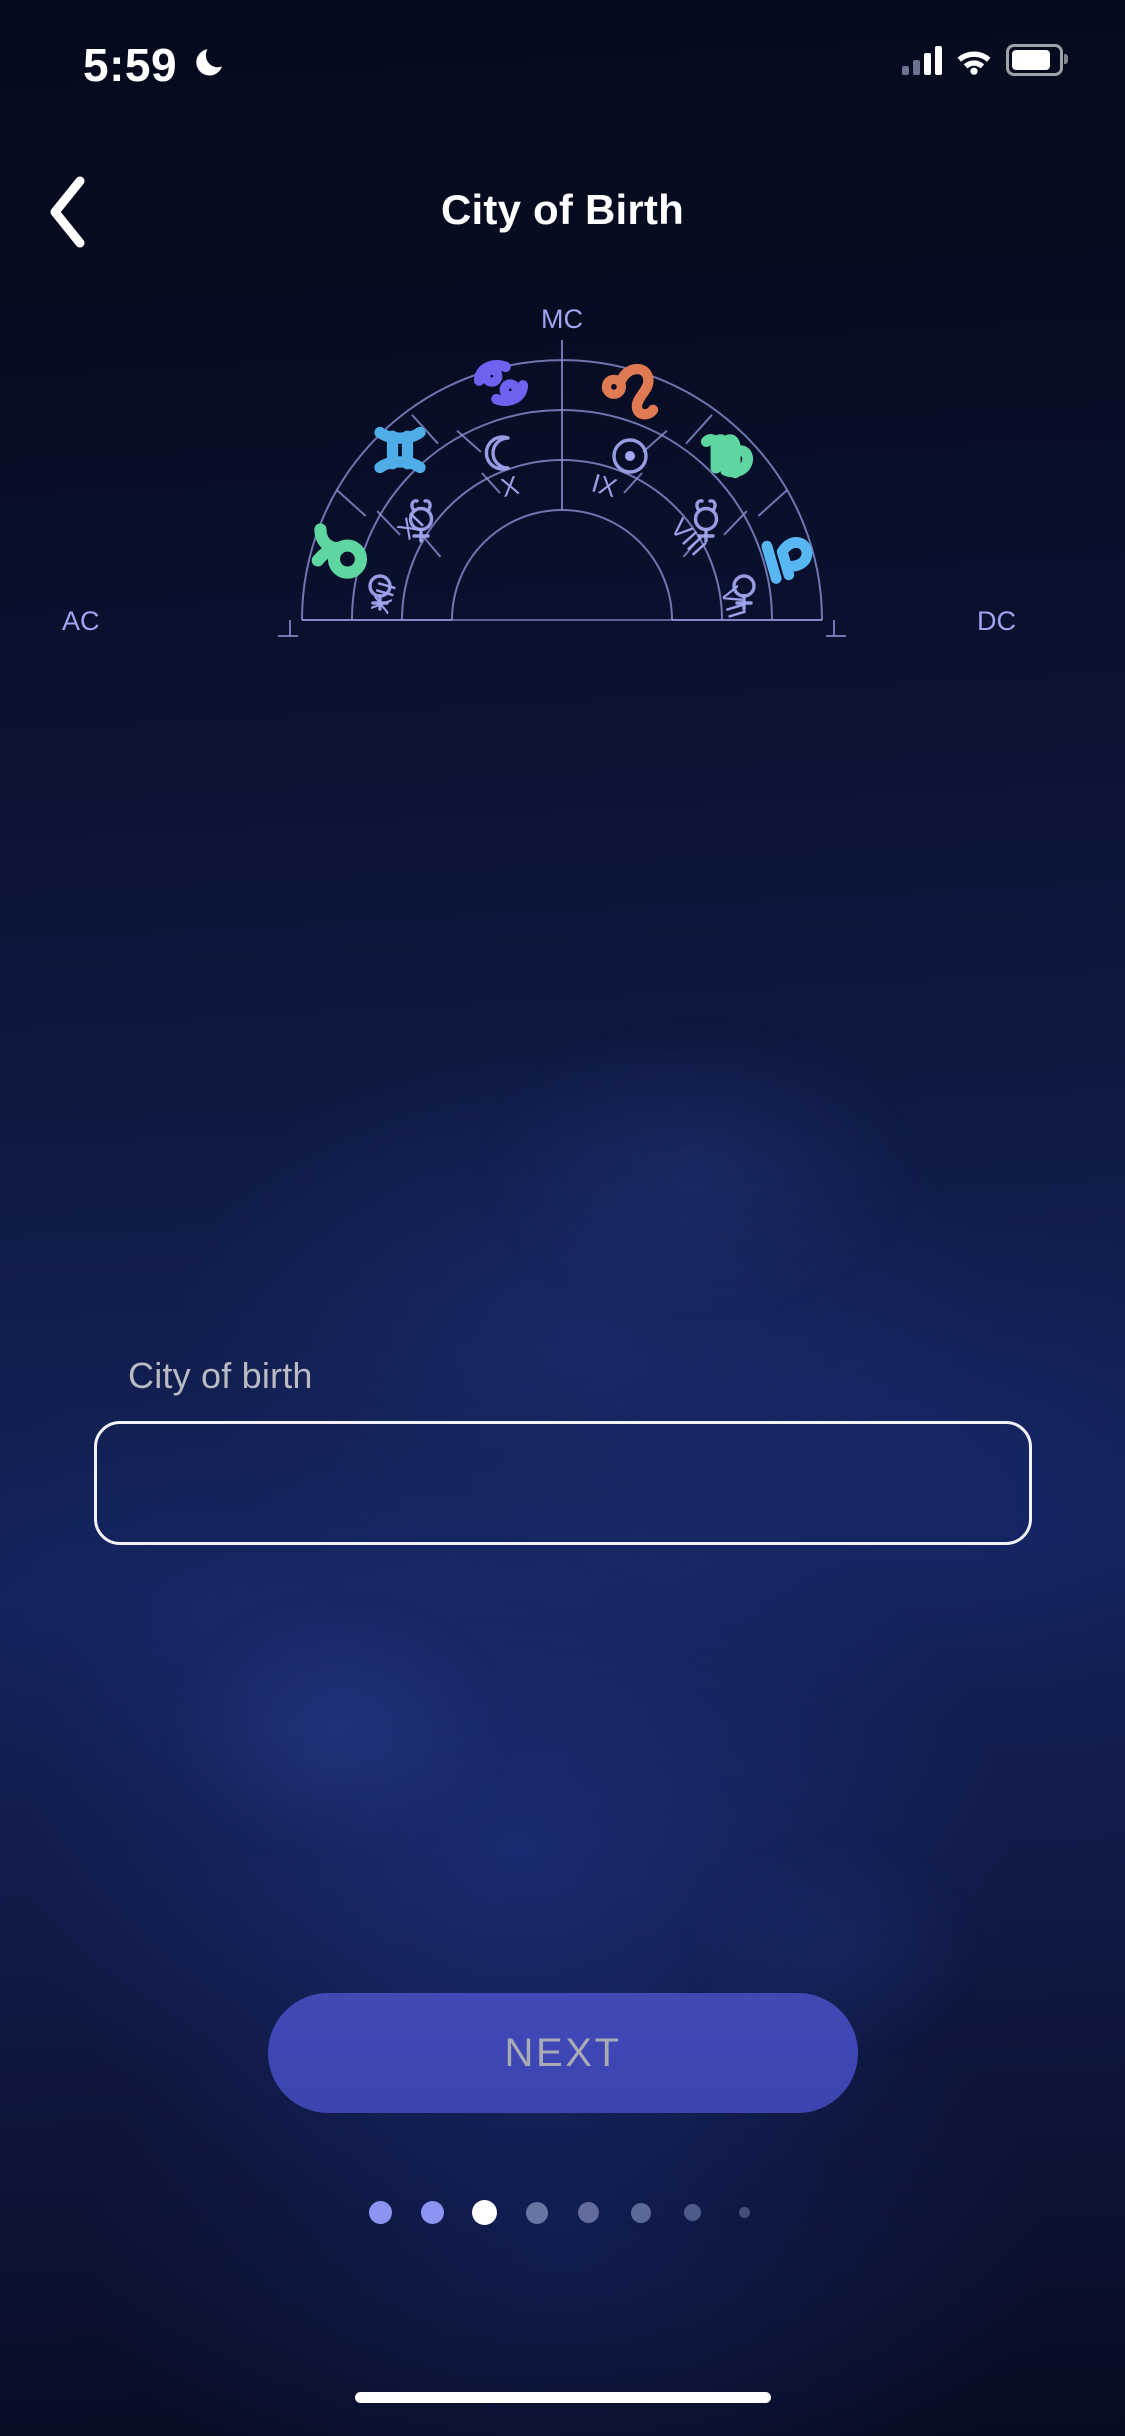  What do you see at coordinates (562, 66) in the screenshot?
I see `status-bar: 5:59` at bounding box center [562, 66].